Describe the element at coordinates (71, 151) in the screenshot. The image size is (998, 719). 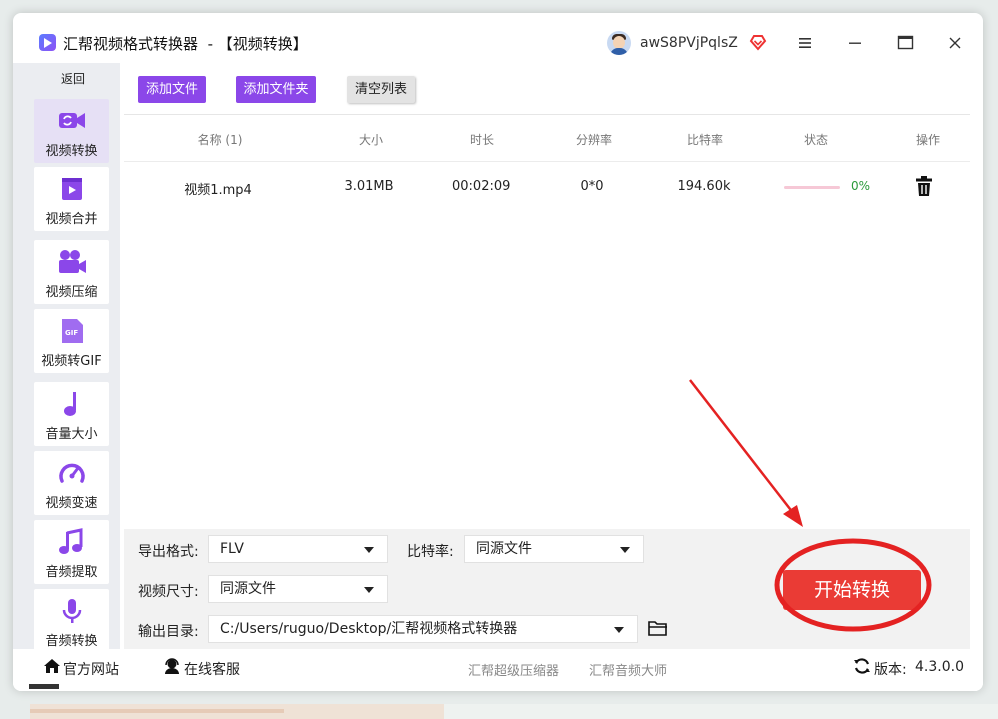
I see `sidebar-item-label: 视频转换` at that location.